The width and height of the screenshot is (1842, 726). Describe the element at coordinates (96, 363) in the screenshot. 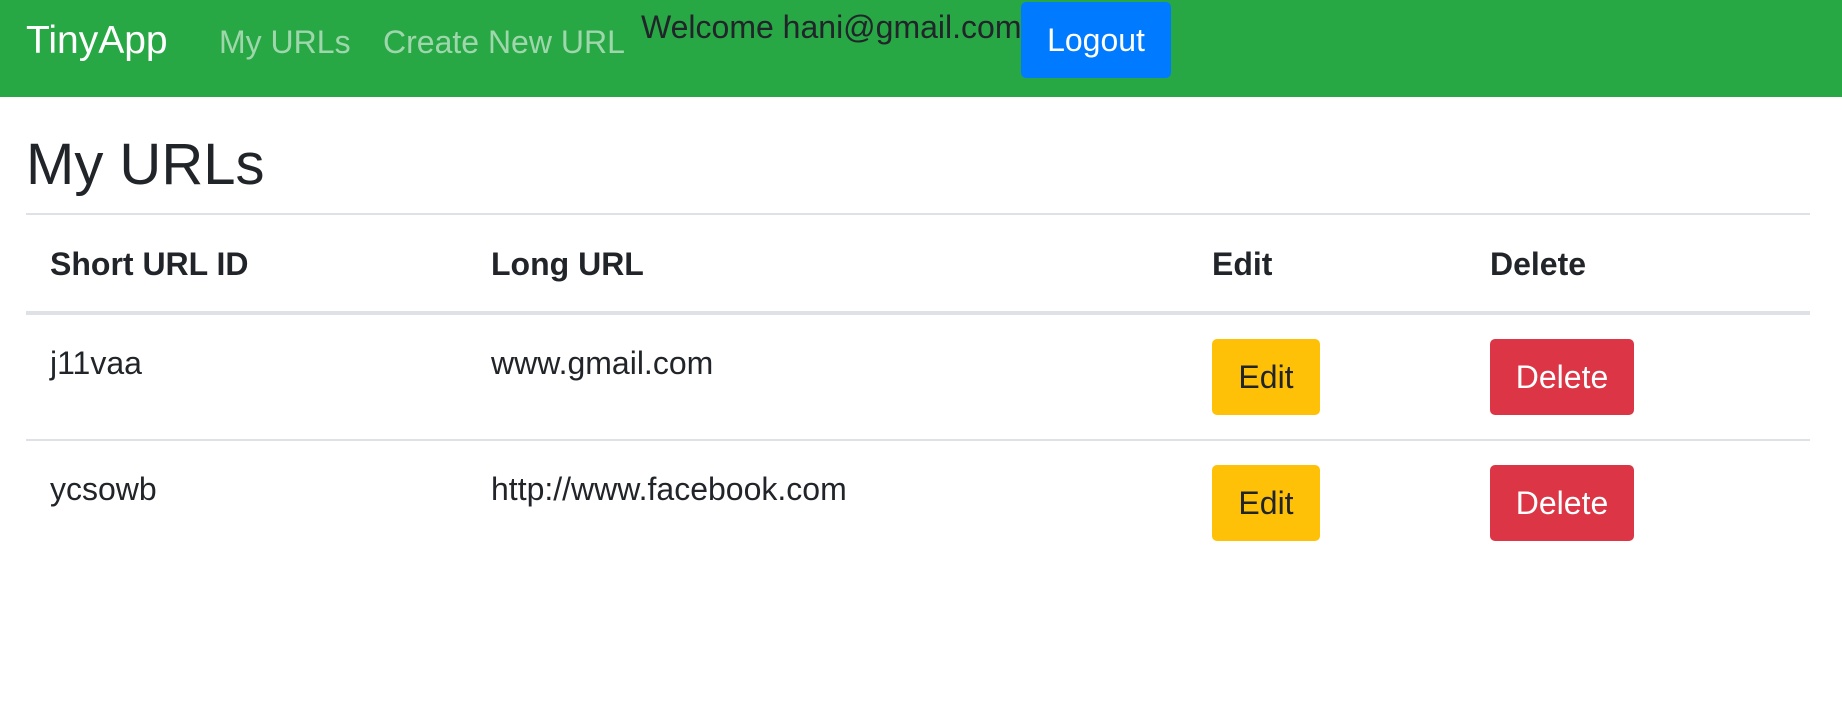

I see `short-url-id: j11vaa` at that location.